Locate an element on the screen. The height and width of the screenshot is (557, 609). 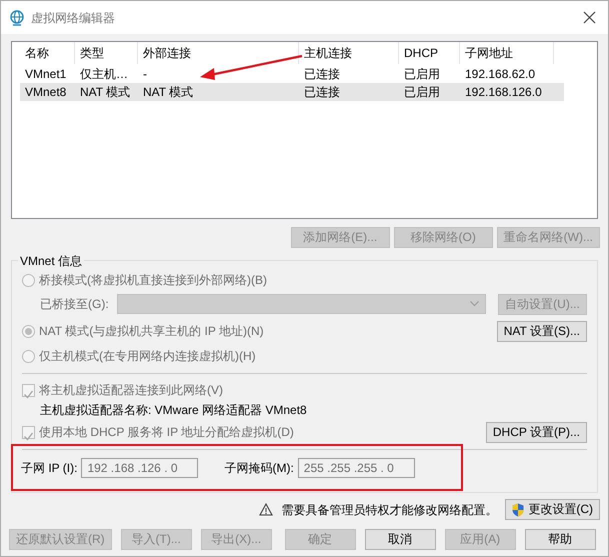
column-header: 类型 is located at coordinates (106, 53).